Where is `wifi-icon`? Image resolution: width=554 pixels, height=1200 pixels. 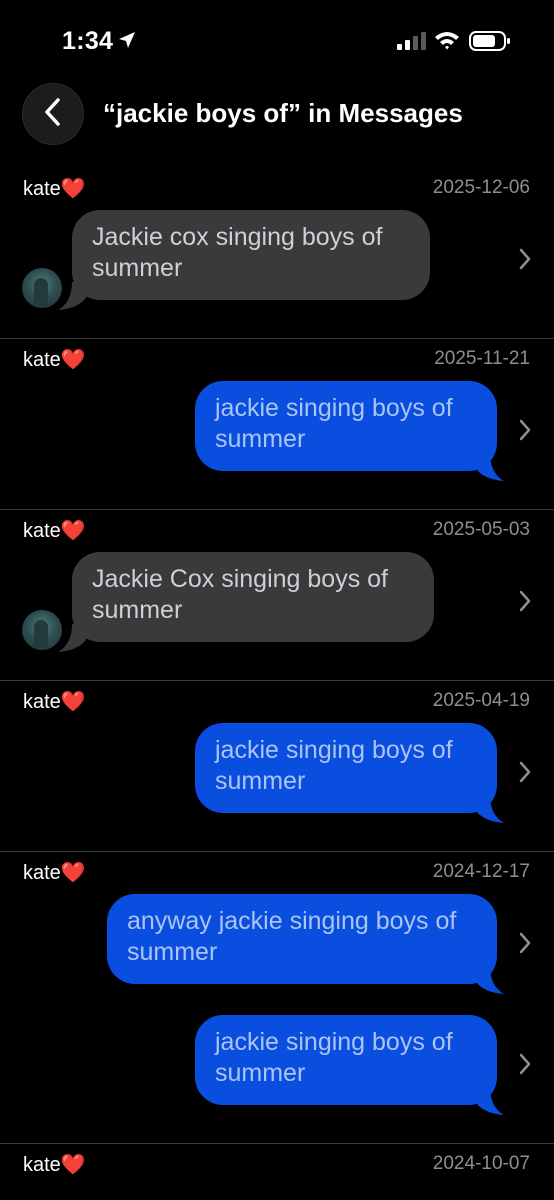 wifi-icon is located at coordinates (447, 42).